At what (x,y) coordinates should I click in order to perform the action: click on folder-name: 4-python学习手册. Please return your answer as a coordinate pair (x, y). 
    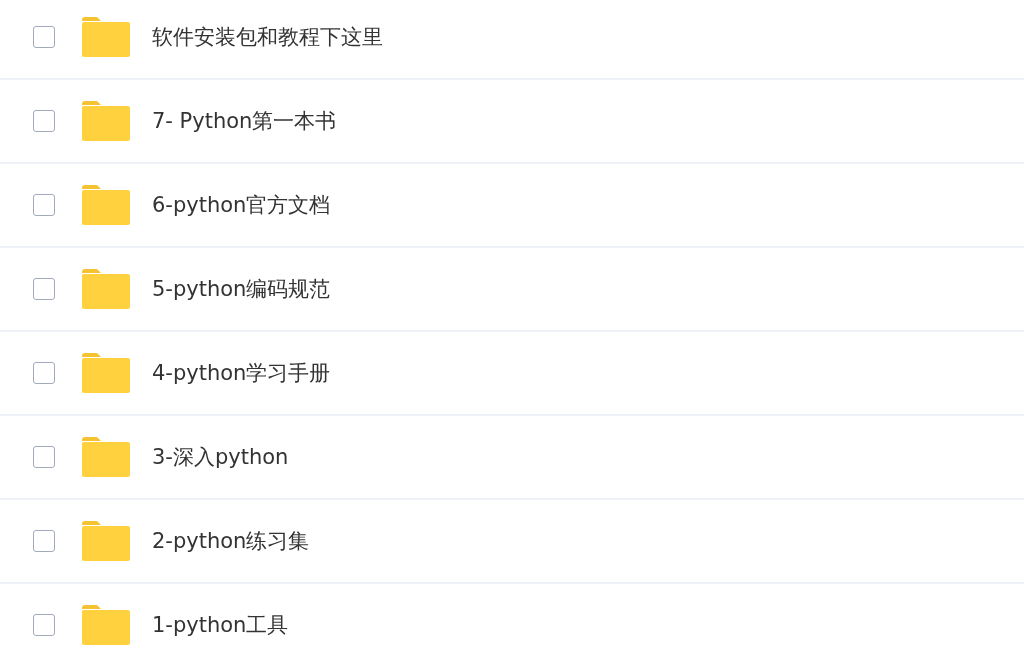
    Looking at the image, I should click on (241, 373).